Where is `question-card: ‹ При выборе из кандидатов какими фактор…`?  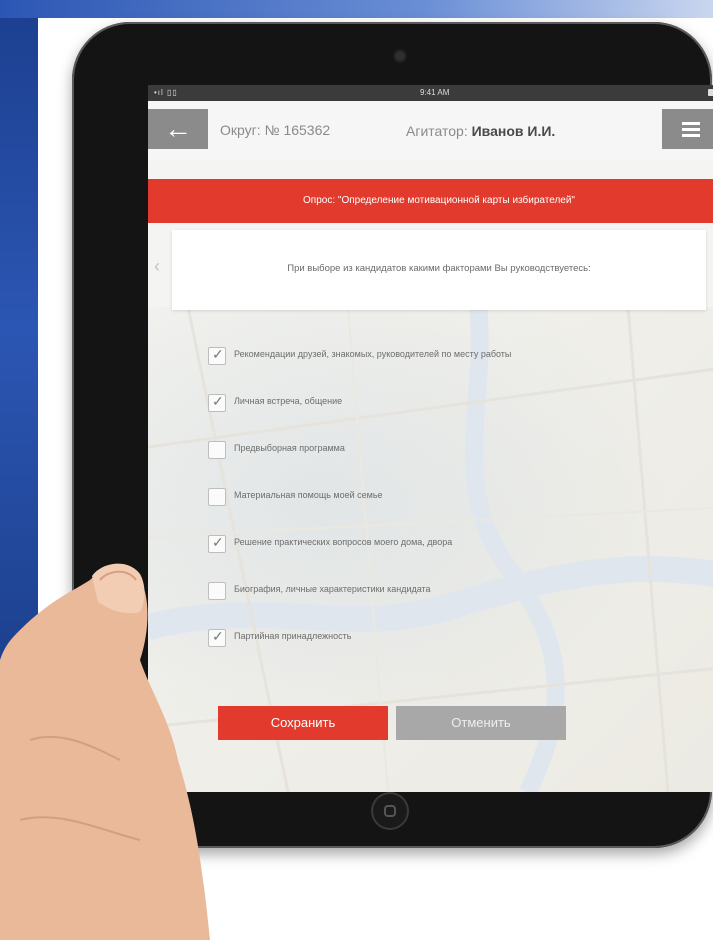 question-card: ‹ При выборе из кандидатов какими фактор… is located at coordinates (430, 270).